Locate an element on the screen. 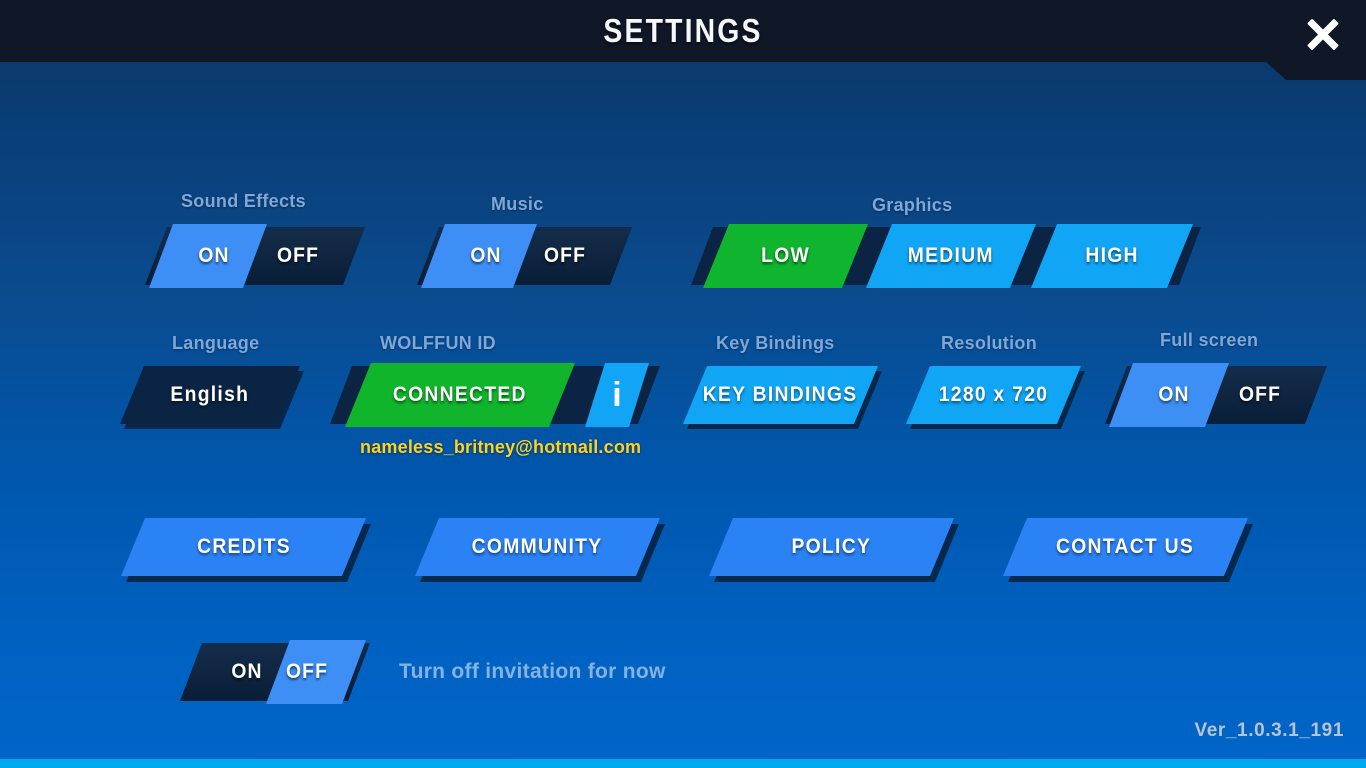 The image size is (1366, 768). graphics-option-low: LOW is located at coordinates (785, 256).